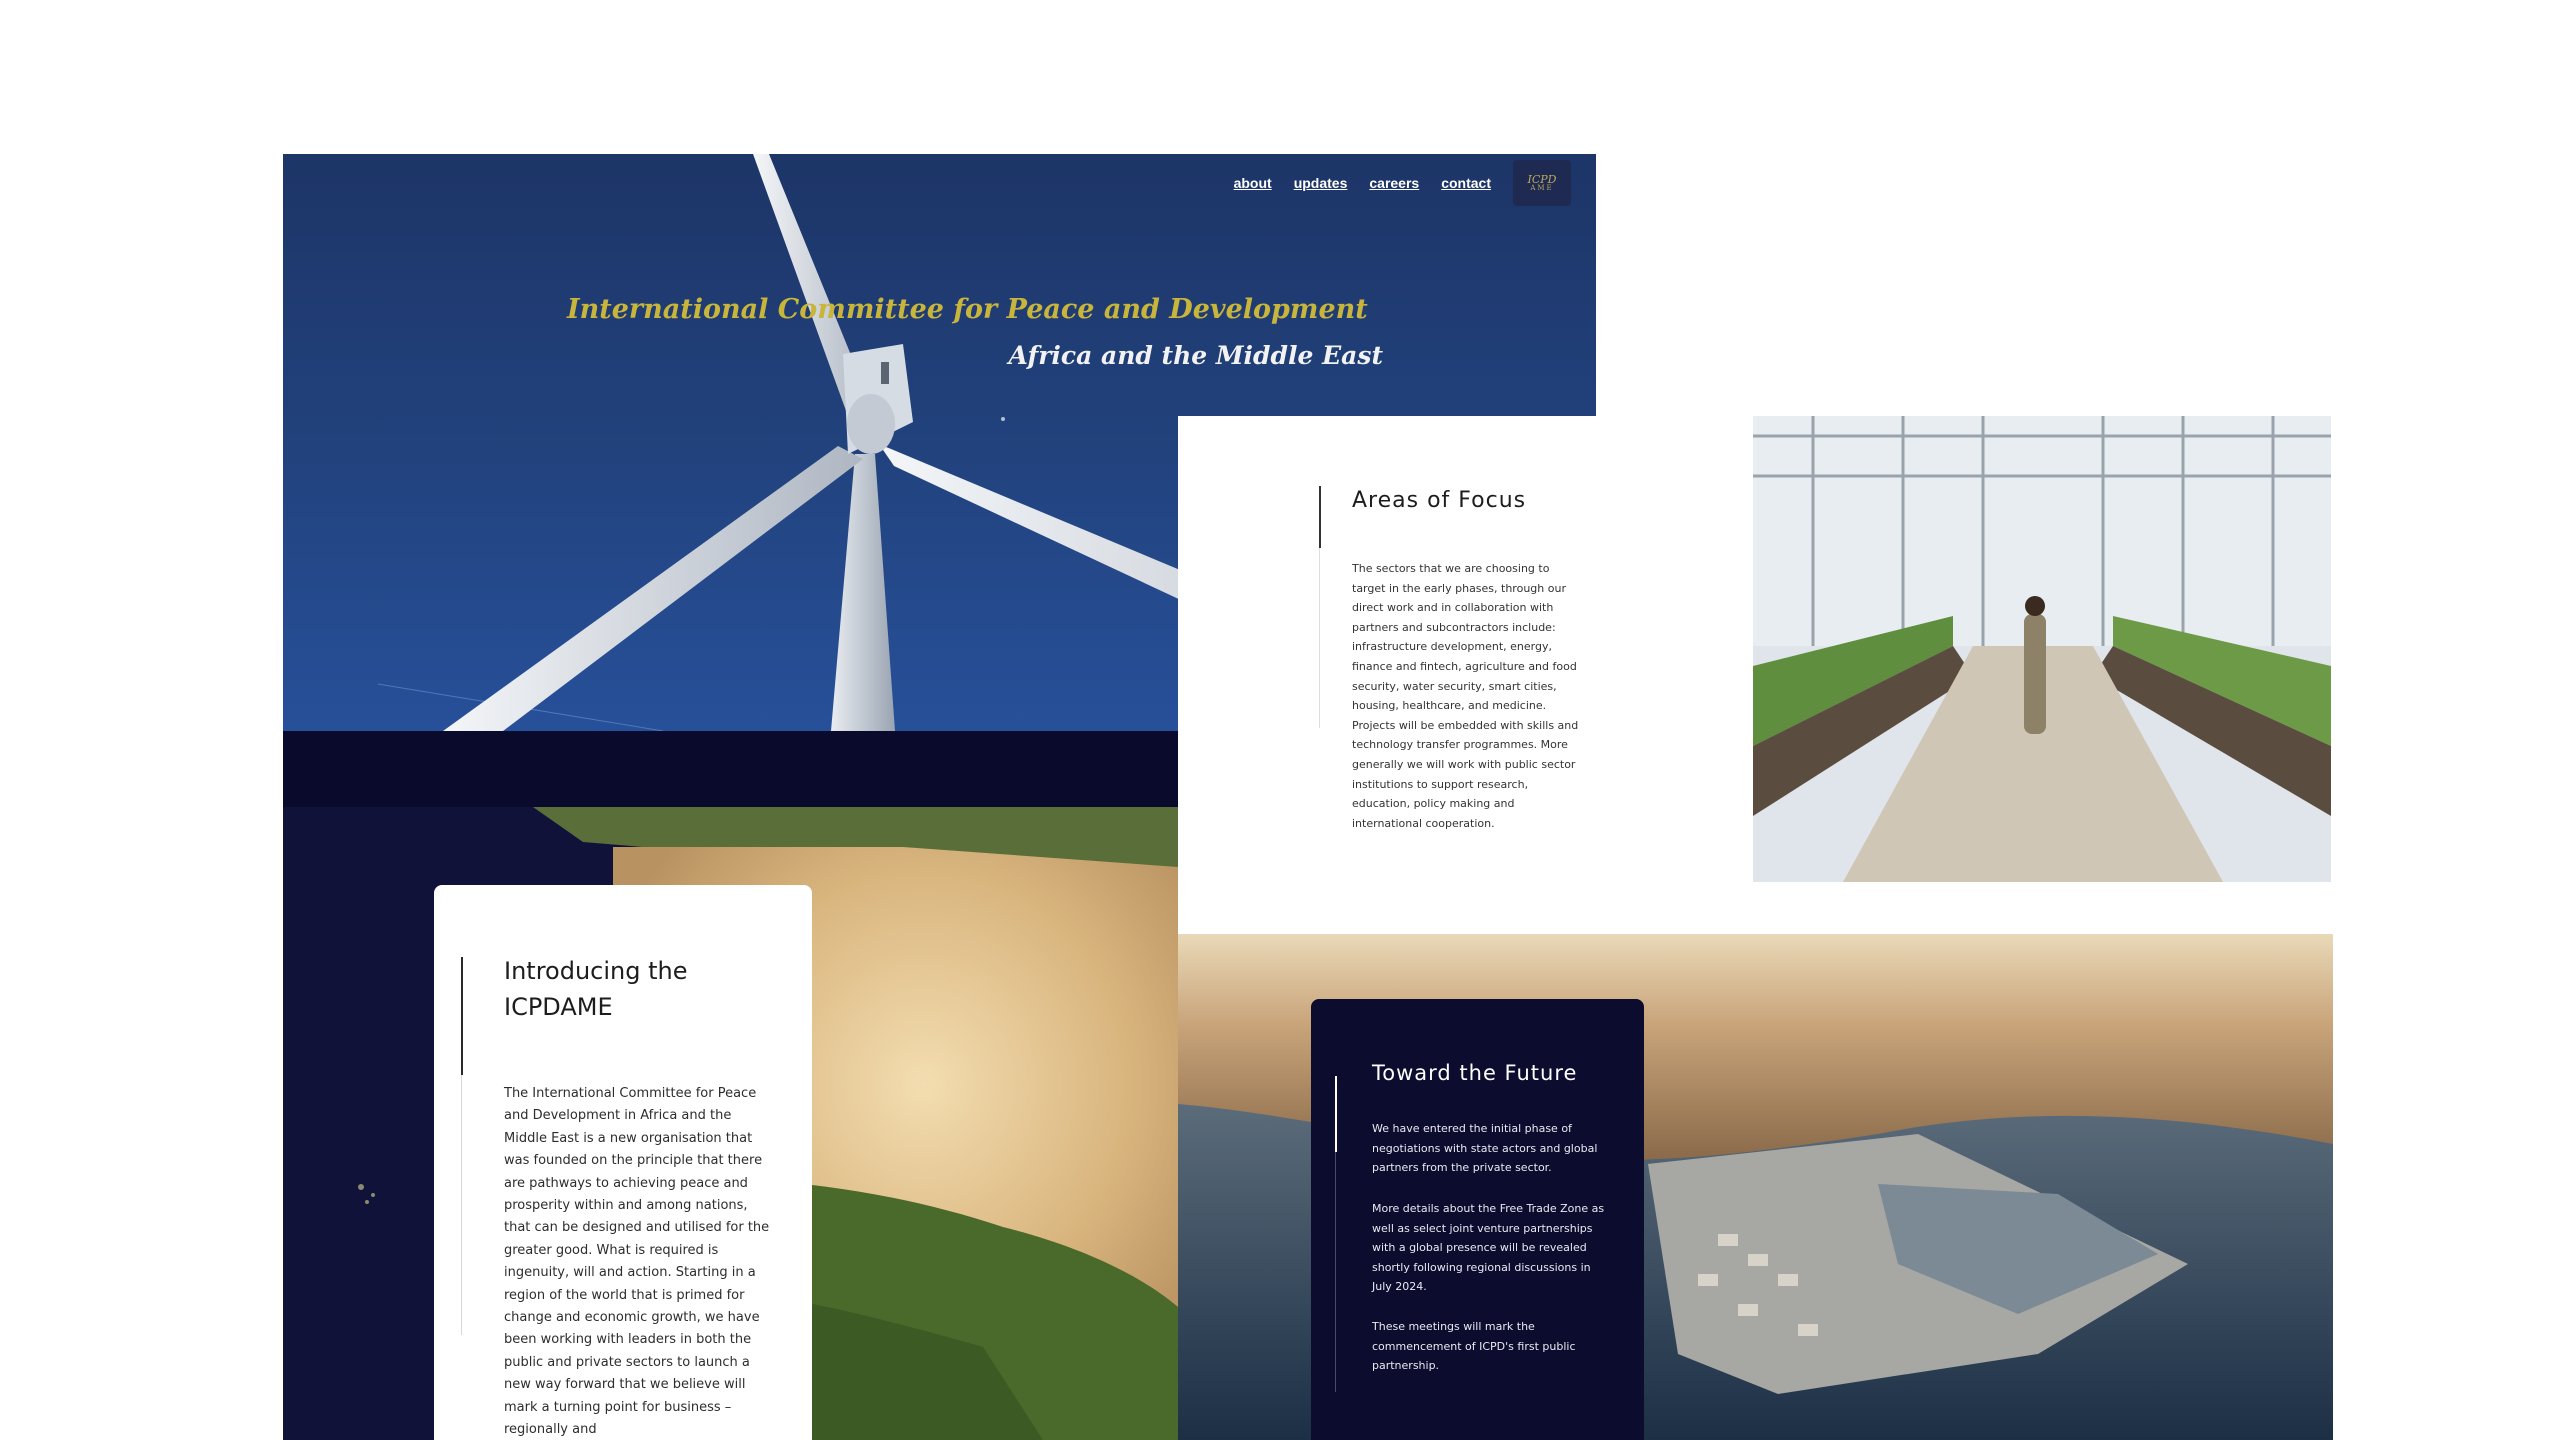 The width and height of the screenshot is (2560, 1440). I want to click on logo-subtext: AME, so click(1542, 188).